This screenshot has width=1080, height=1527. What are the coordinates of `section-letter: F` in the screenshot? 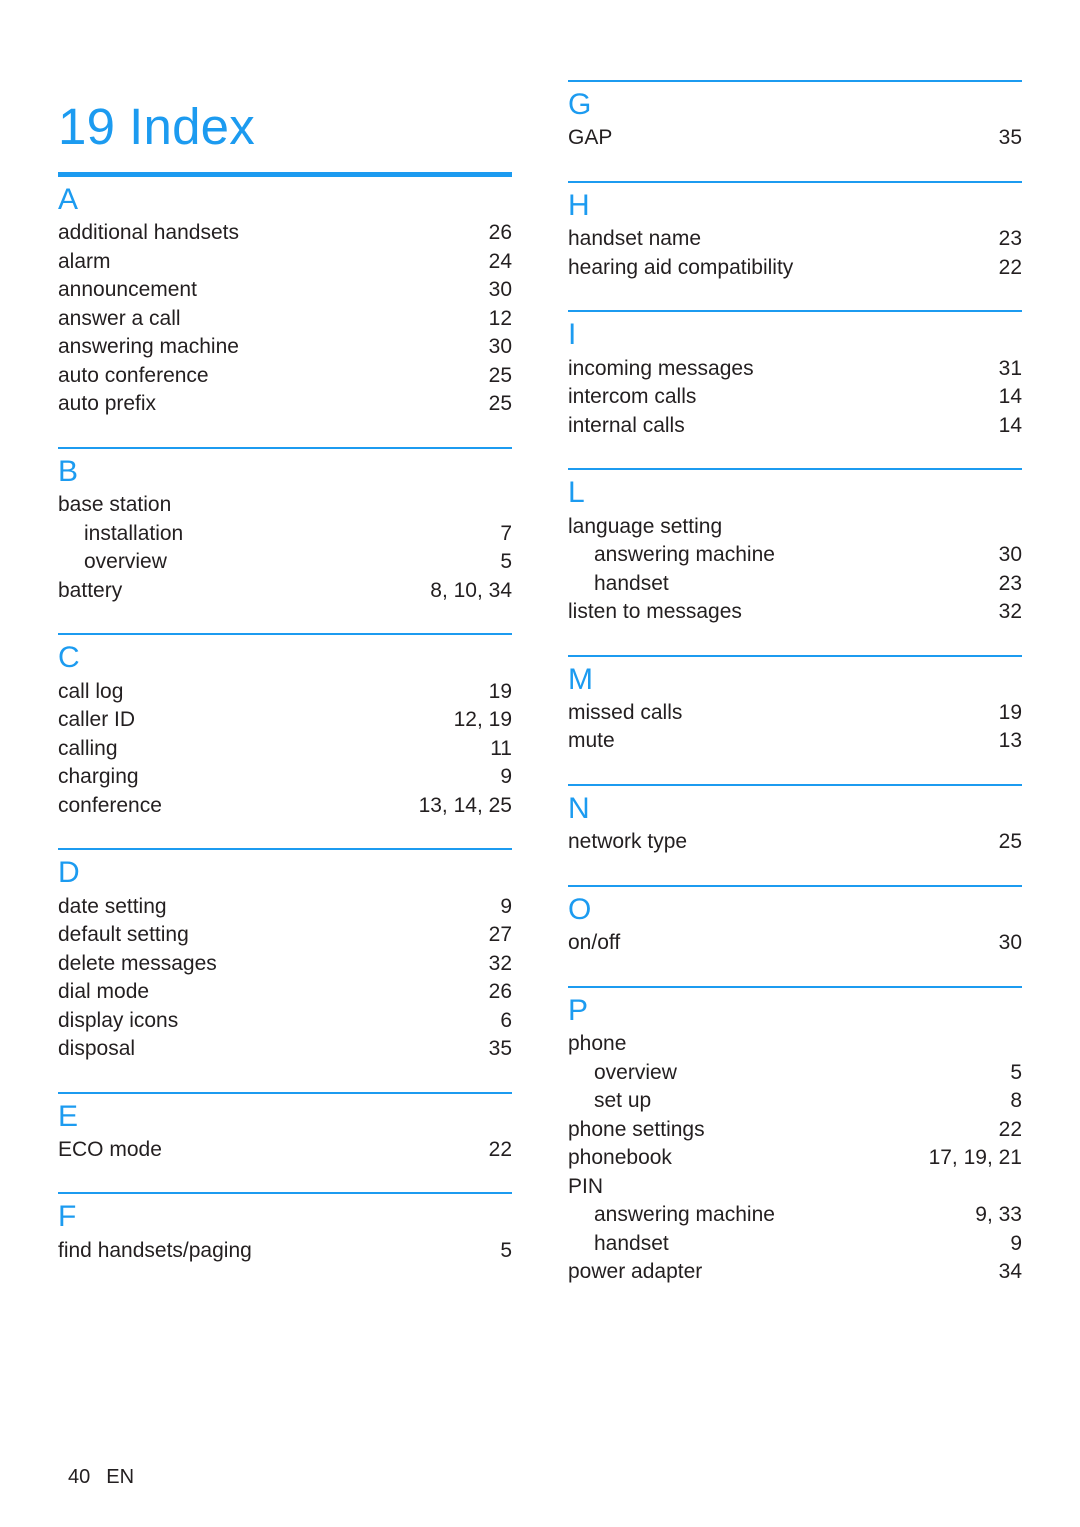 It's located at (67, 1217).